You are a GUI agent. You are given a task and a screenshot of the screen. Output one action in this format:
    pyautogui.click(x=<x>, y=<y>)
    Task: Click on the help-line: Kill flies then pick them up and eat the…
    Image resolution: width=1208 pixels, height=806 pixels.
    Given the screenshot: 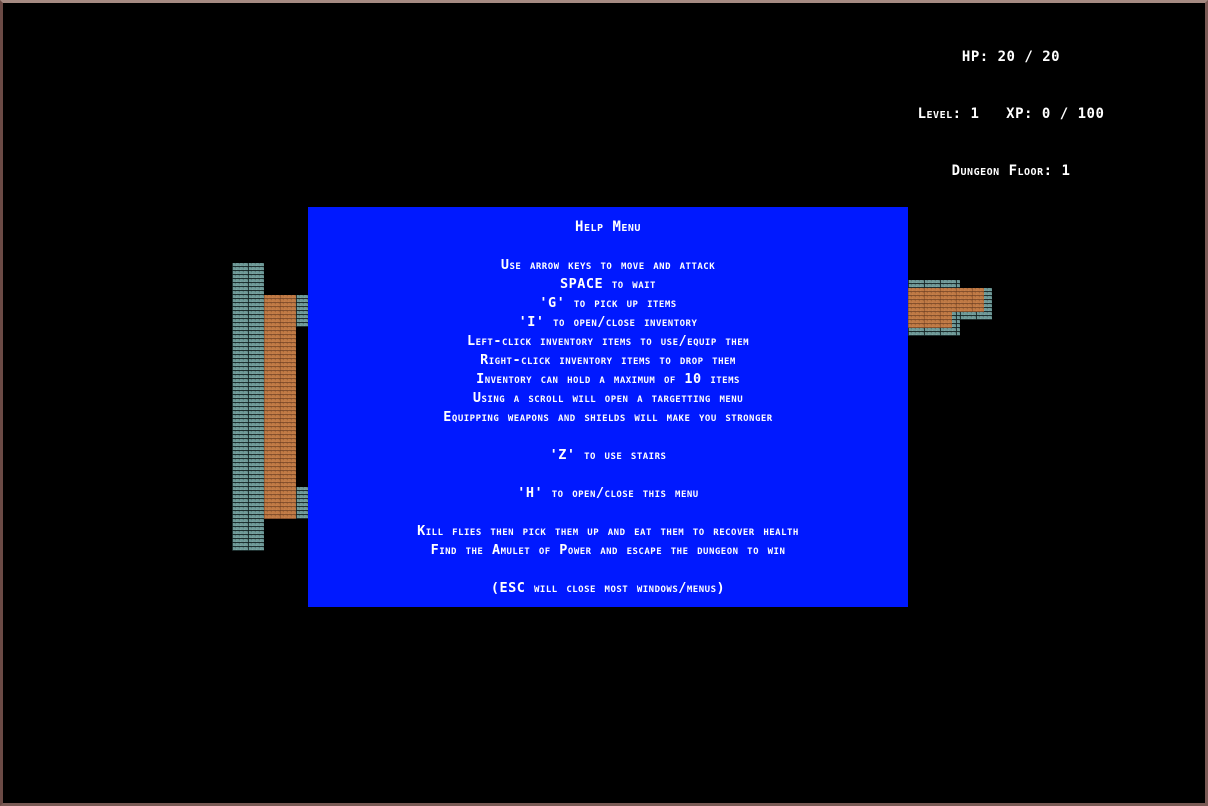 What is the action you would take?
    pyautogui.click(x=608, y=531)
    